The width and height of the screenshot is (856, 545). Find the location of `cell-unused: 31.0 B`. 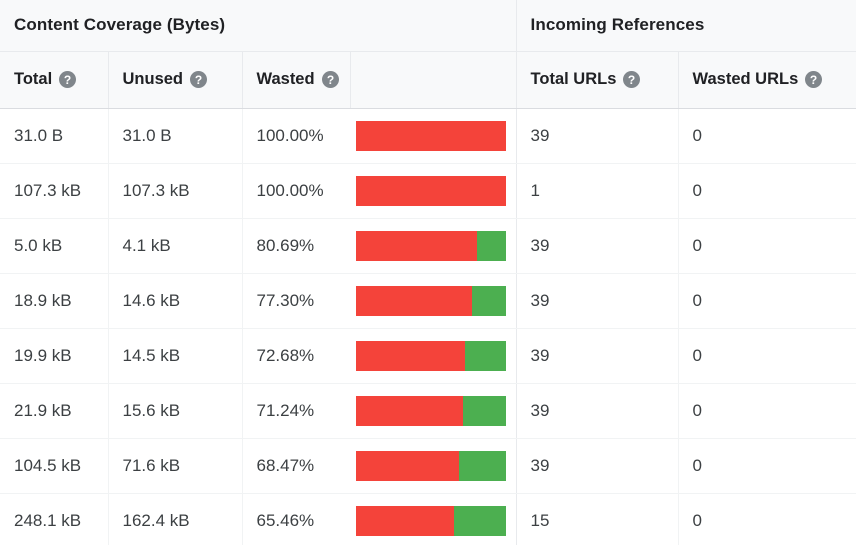

cell-unused: 31.0 B is located at coordinates (174, 136).